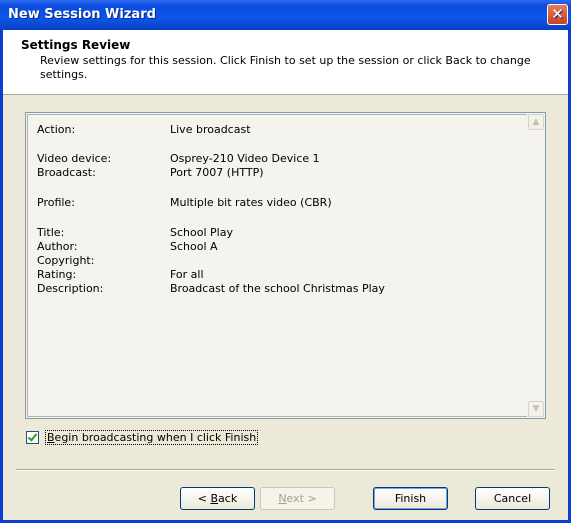  What do you see at coordinates (66, 172) in the screenshot?
I see `setting-label: Broadcast:` at bounding box center [66, 172].